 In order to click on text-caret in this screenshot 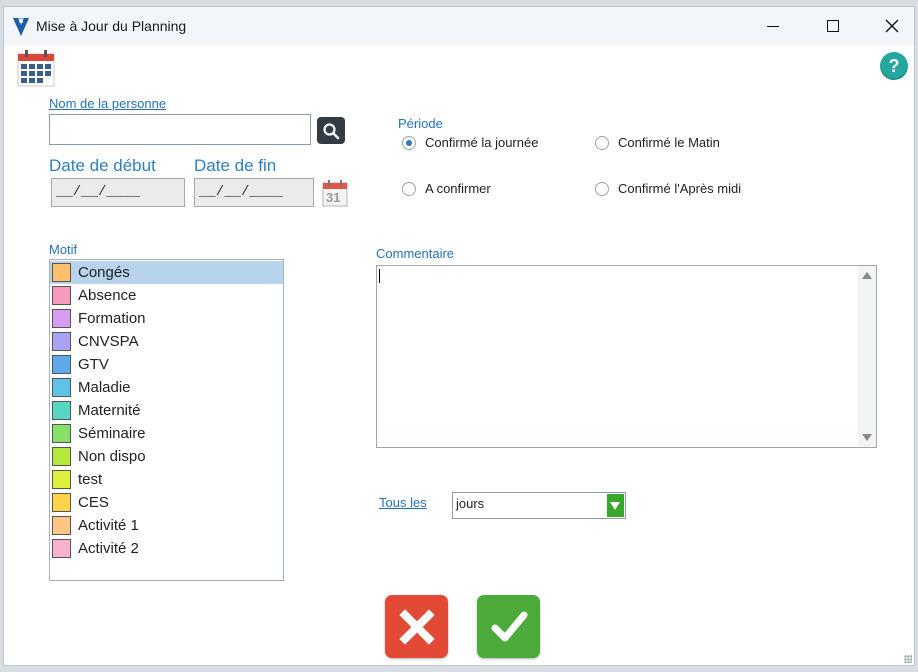, I will do `click(379, 276)`.